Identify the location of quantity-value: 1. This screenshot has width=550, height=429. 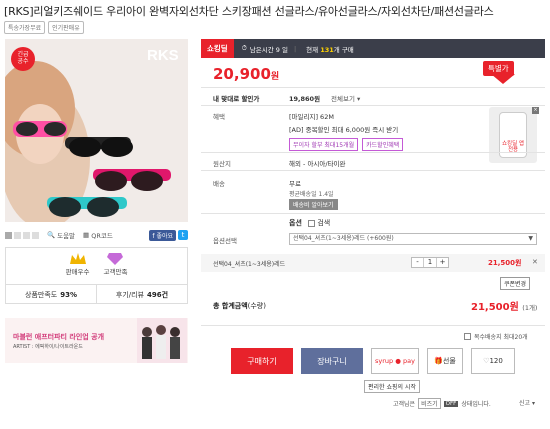
(430, 262).